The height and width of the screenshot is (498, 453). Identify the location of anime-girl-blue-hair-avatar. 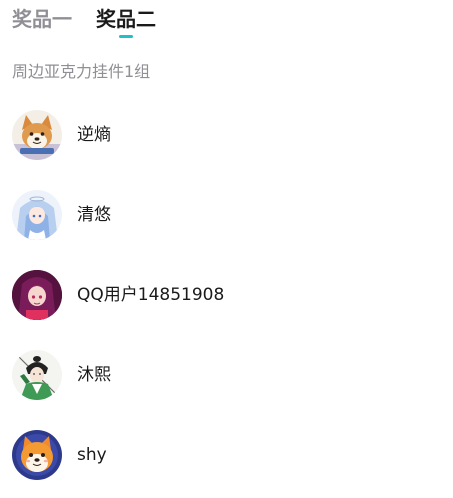
(37, 215).